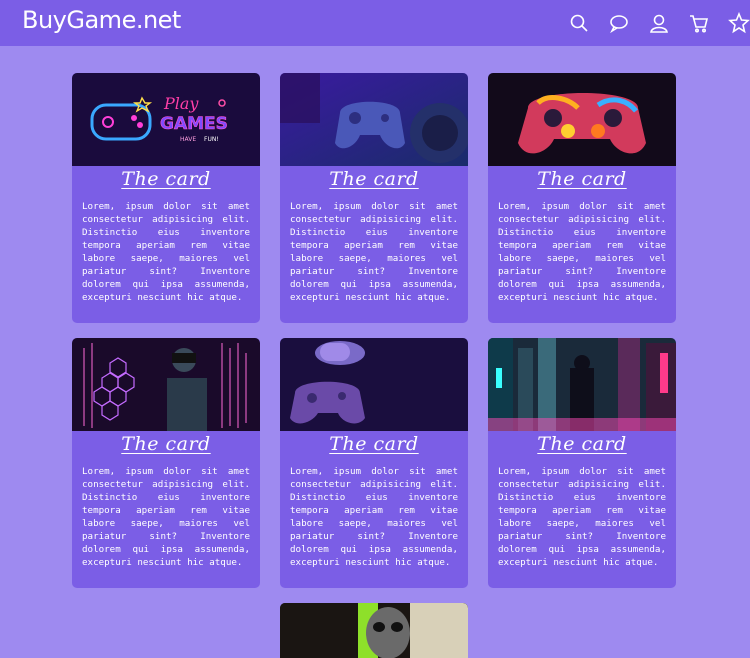 This screenshot has height=658, width=750. I want to click on search-icon, so click(579, 23).